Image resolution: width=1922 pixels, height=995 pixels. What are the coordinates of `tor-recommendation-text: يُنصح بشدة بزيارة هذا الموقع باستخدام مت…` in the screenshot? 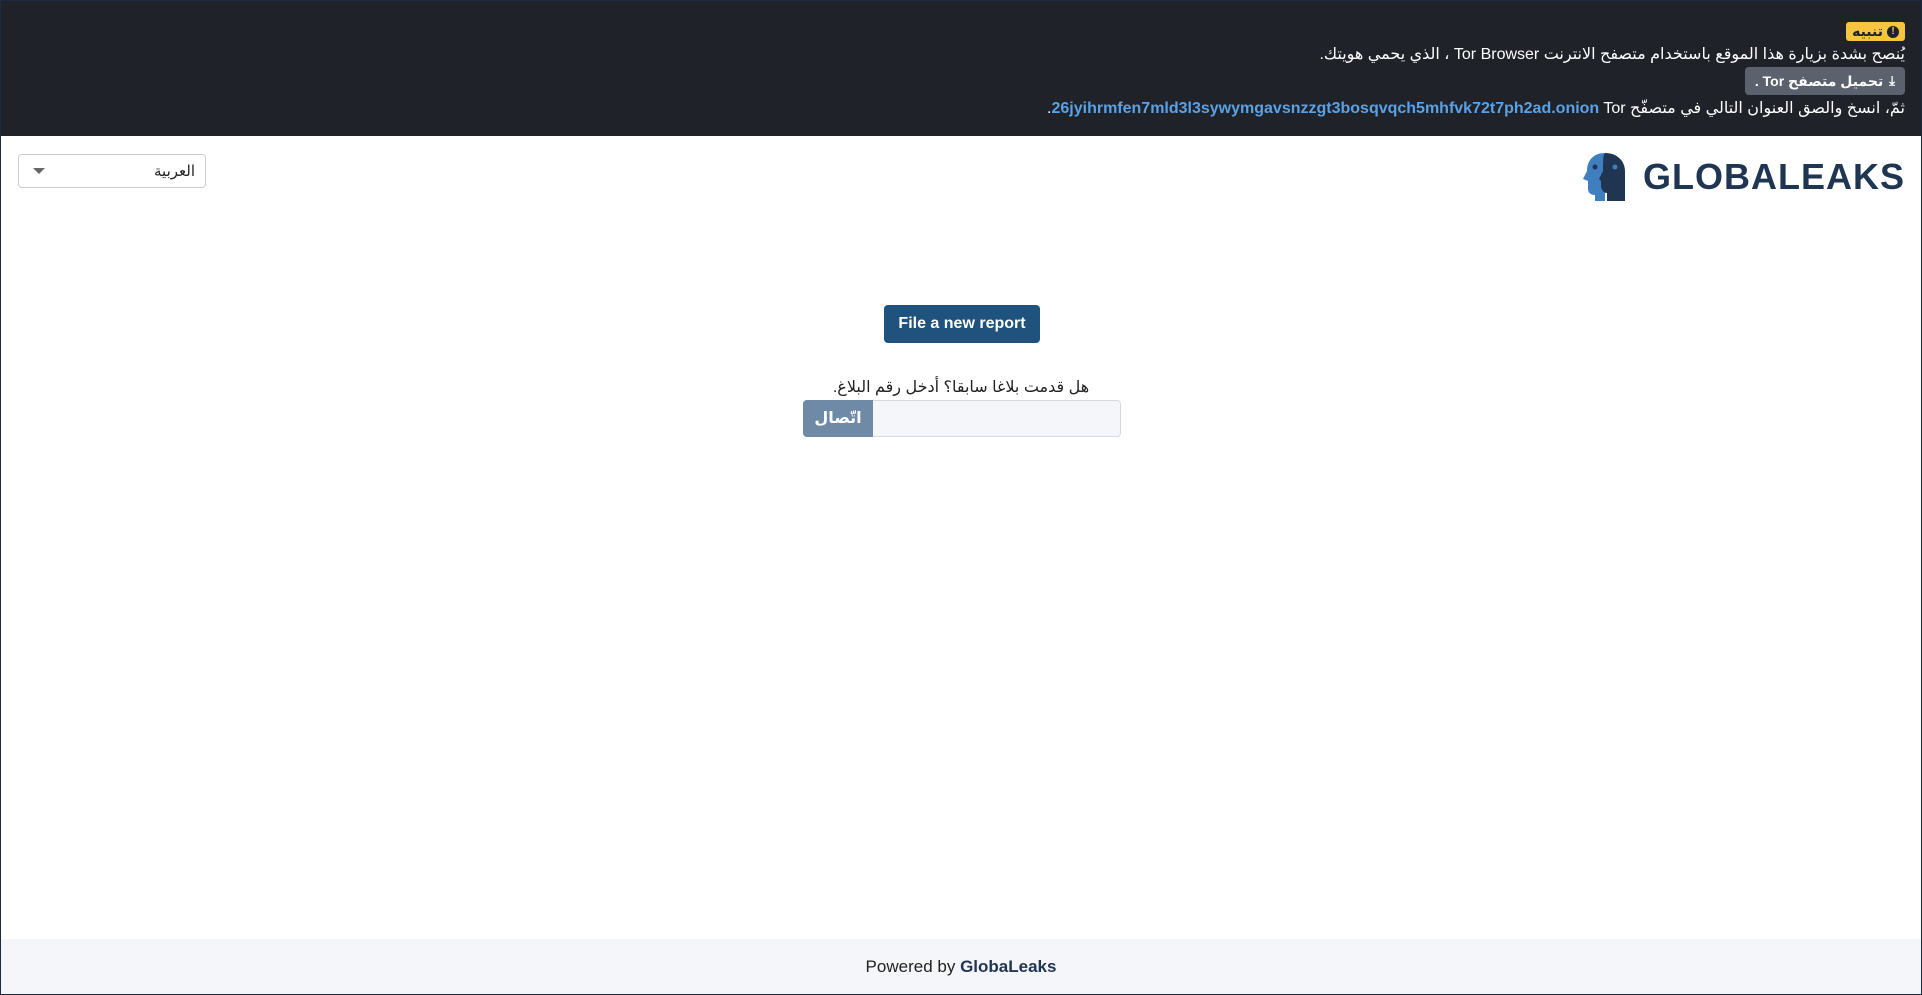 It's located at (1612, 54).